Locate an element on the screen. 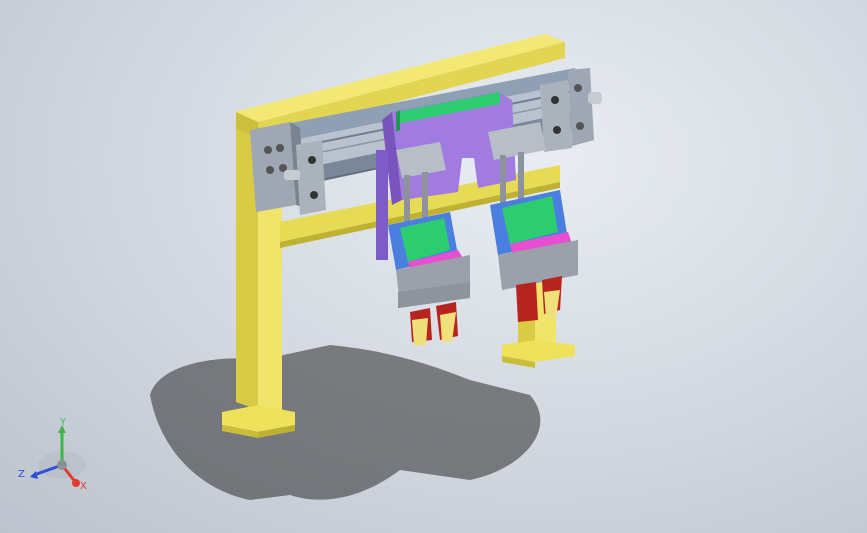 This screenshot has width=867, height=533. triad-z-label: Z is located at coordinates (21, 474).